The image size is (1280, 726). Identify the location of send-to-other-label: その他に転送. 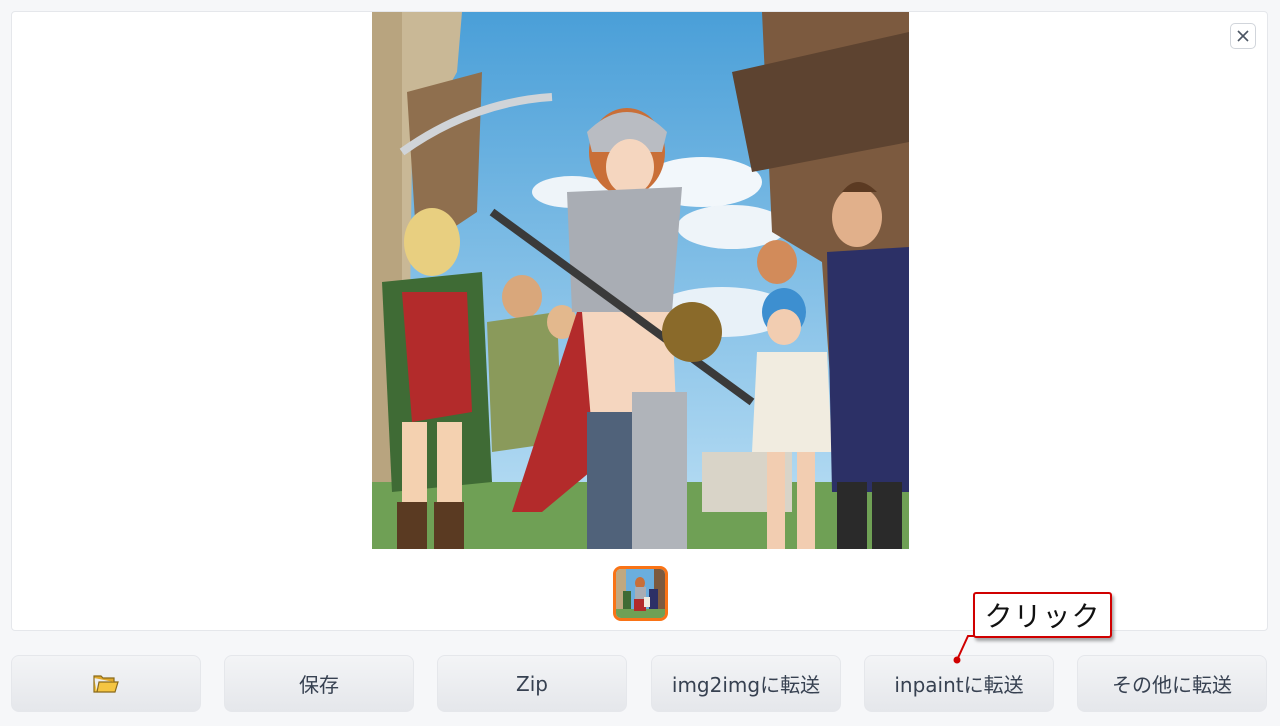
(1172, 685).